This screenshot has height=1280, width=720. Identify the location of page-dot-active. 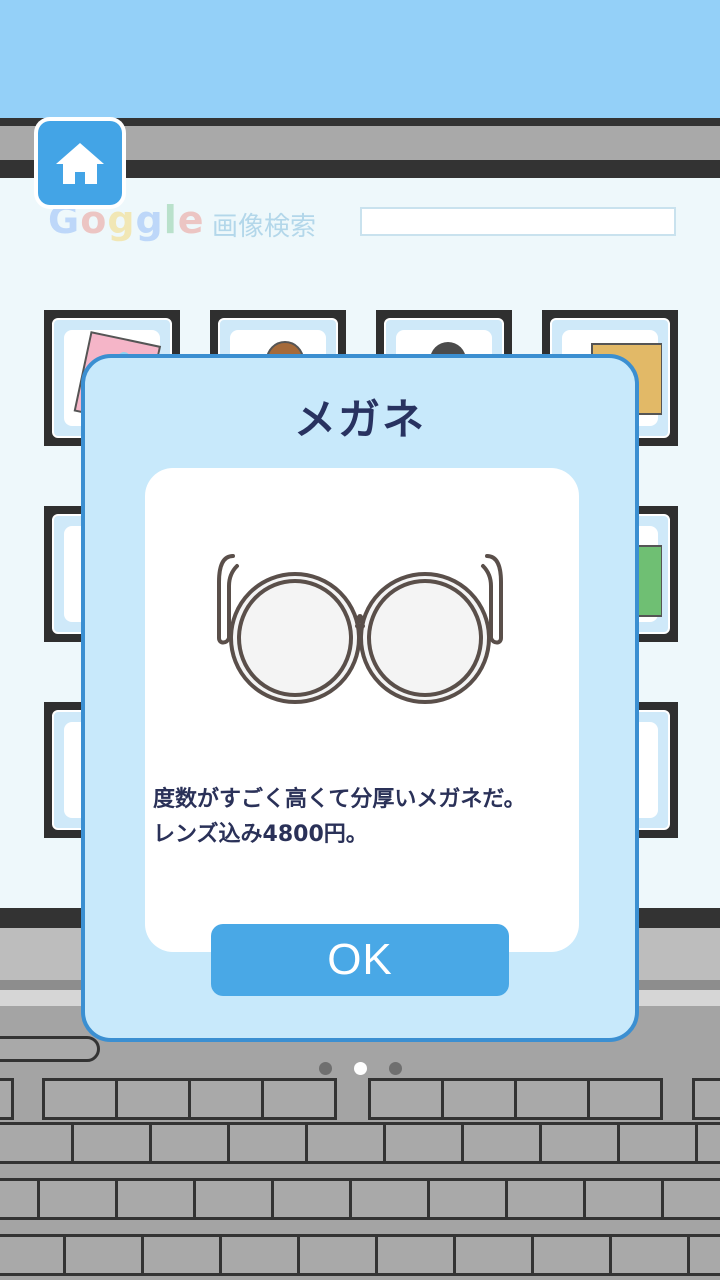
(360, 1068).